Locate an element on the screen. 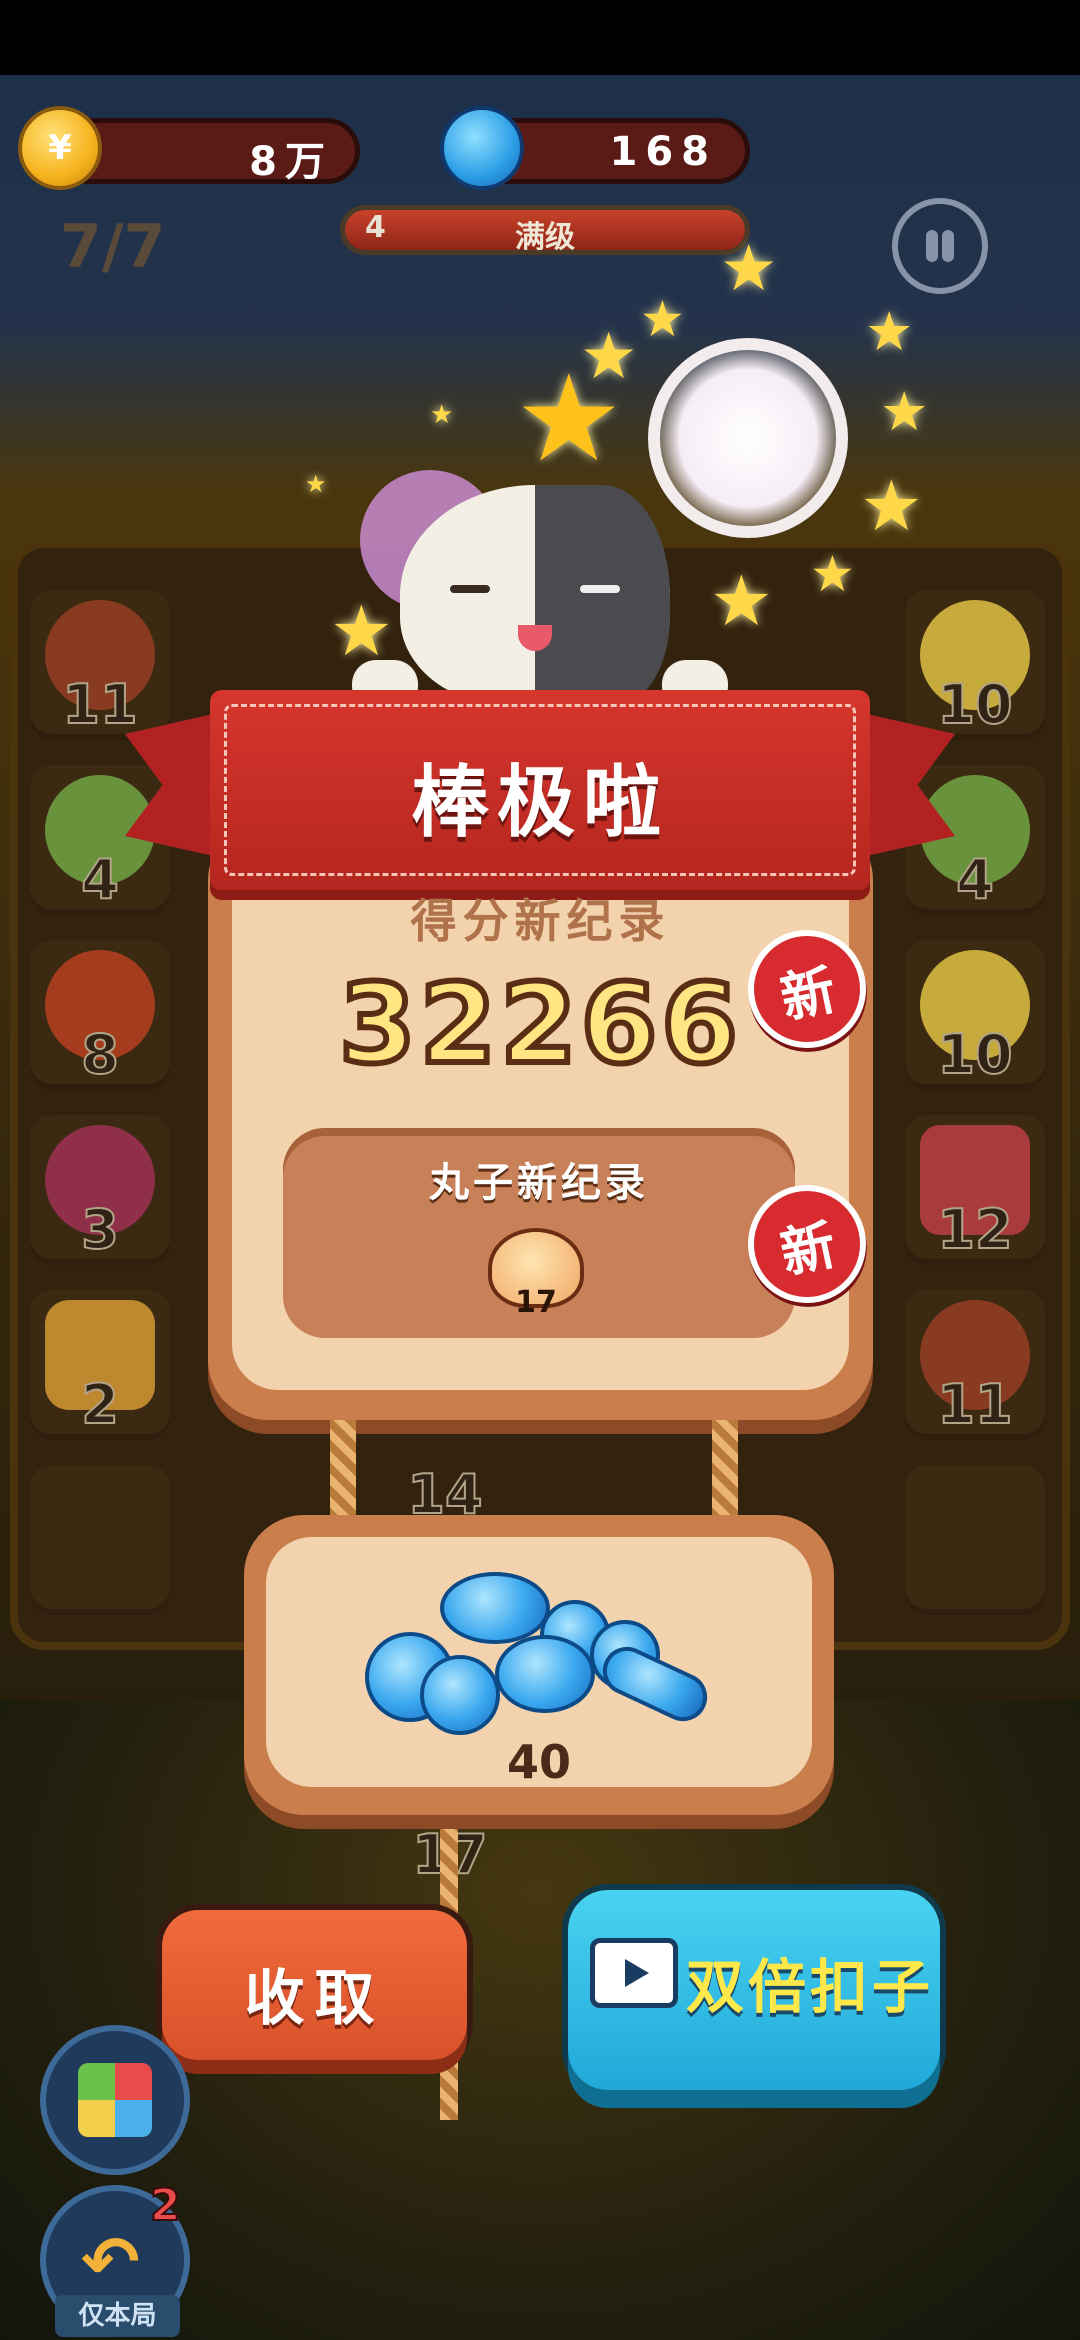 The height and width of the screenshot is (2340, 1080). title-ribbon: 棒极啦 is located at coordinates (540, 790).